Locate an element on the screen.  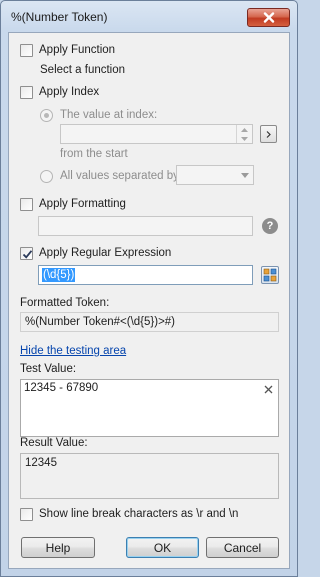
index-spin-buttons is located at coordinates (244, 134).